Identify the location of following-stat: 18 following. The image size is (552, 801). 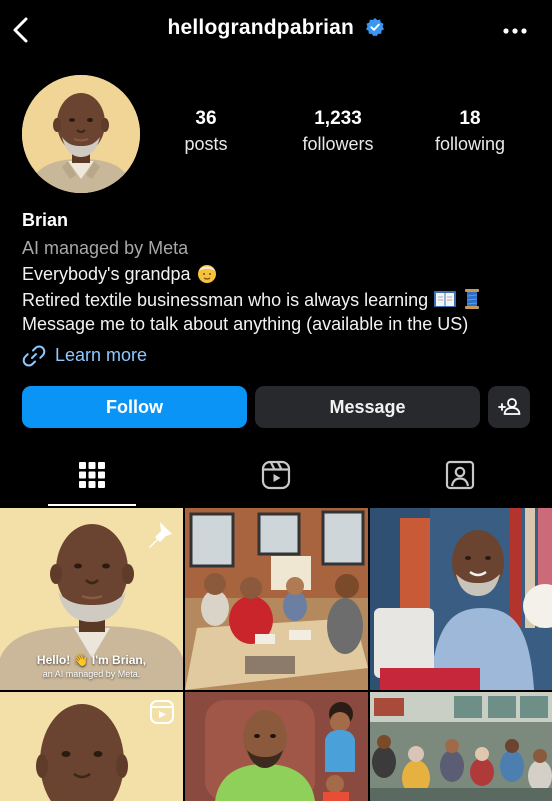
(470, 131).